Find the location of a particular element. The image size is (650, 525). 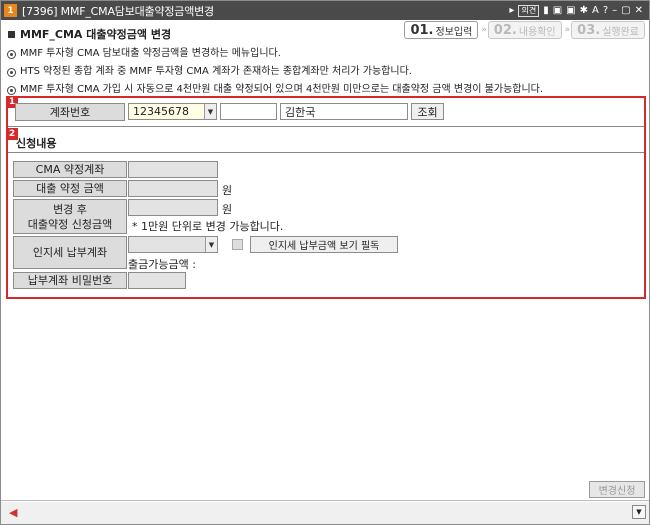

window-badge-icon: 1 is located at coordinates (10, 10).